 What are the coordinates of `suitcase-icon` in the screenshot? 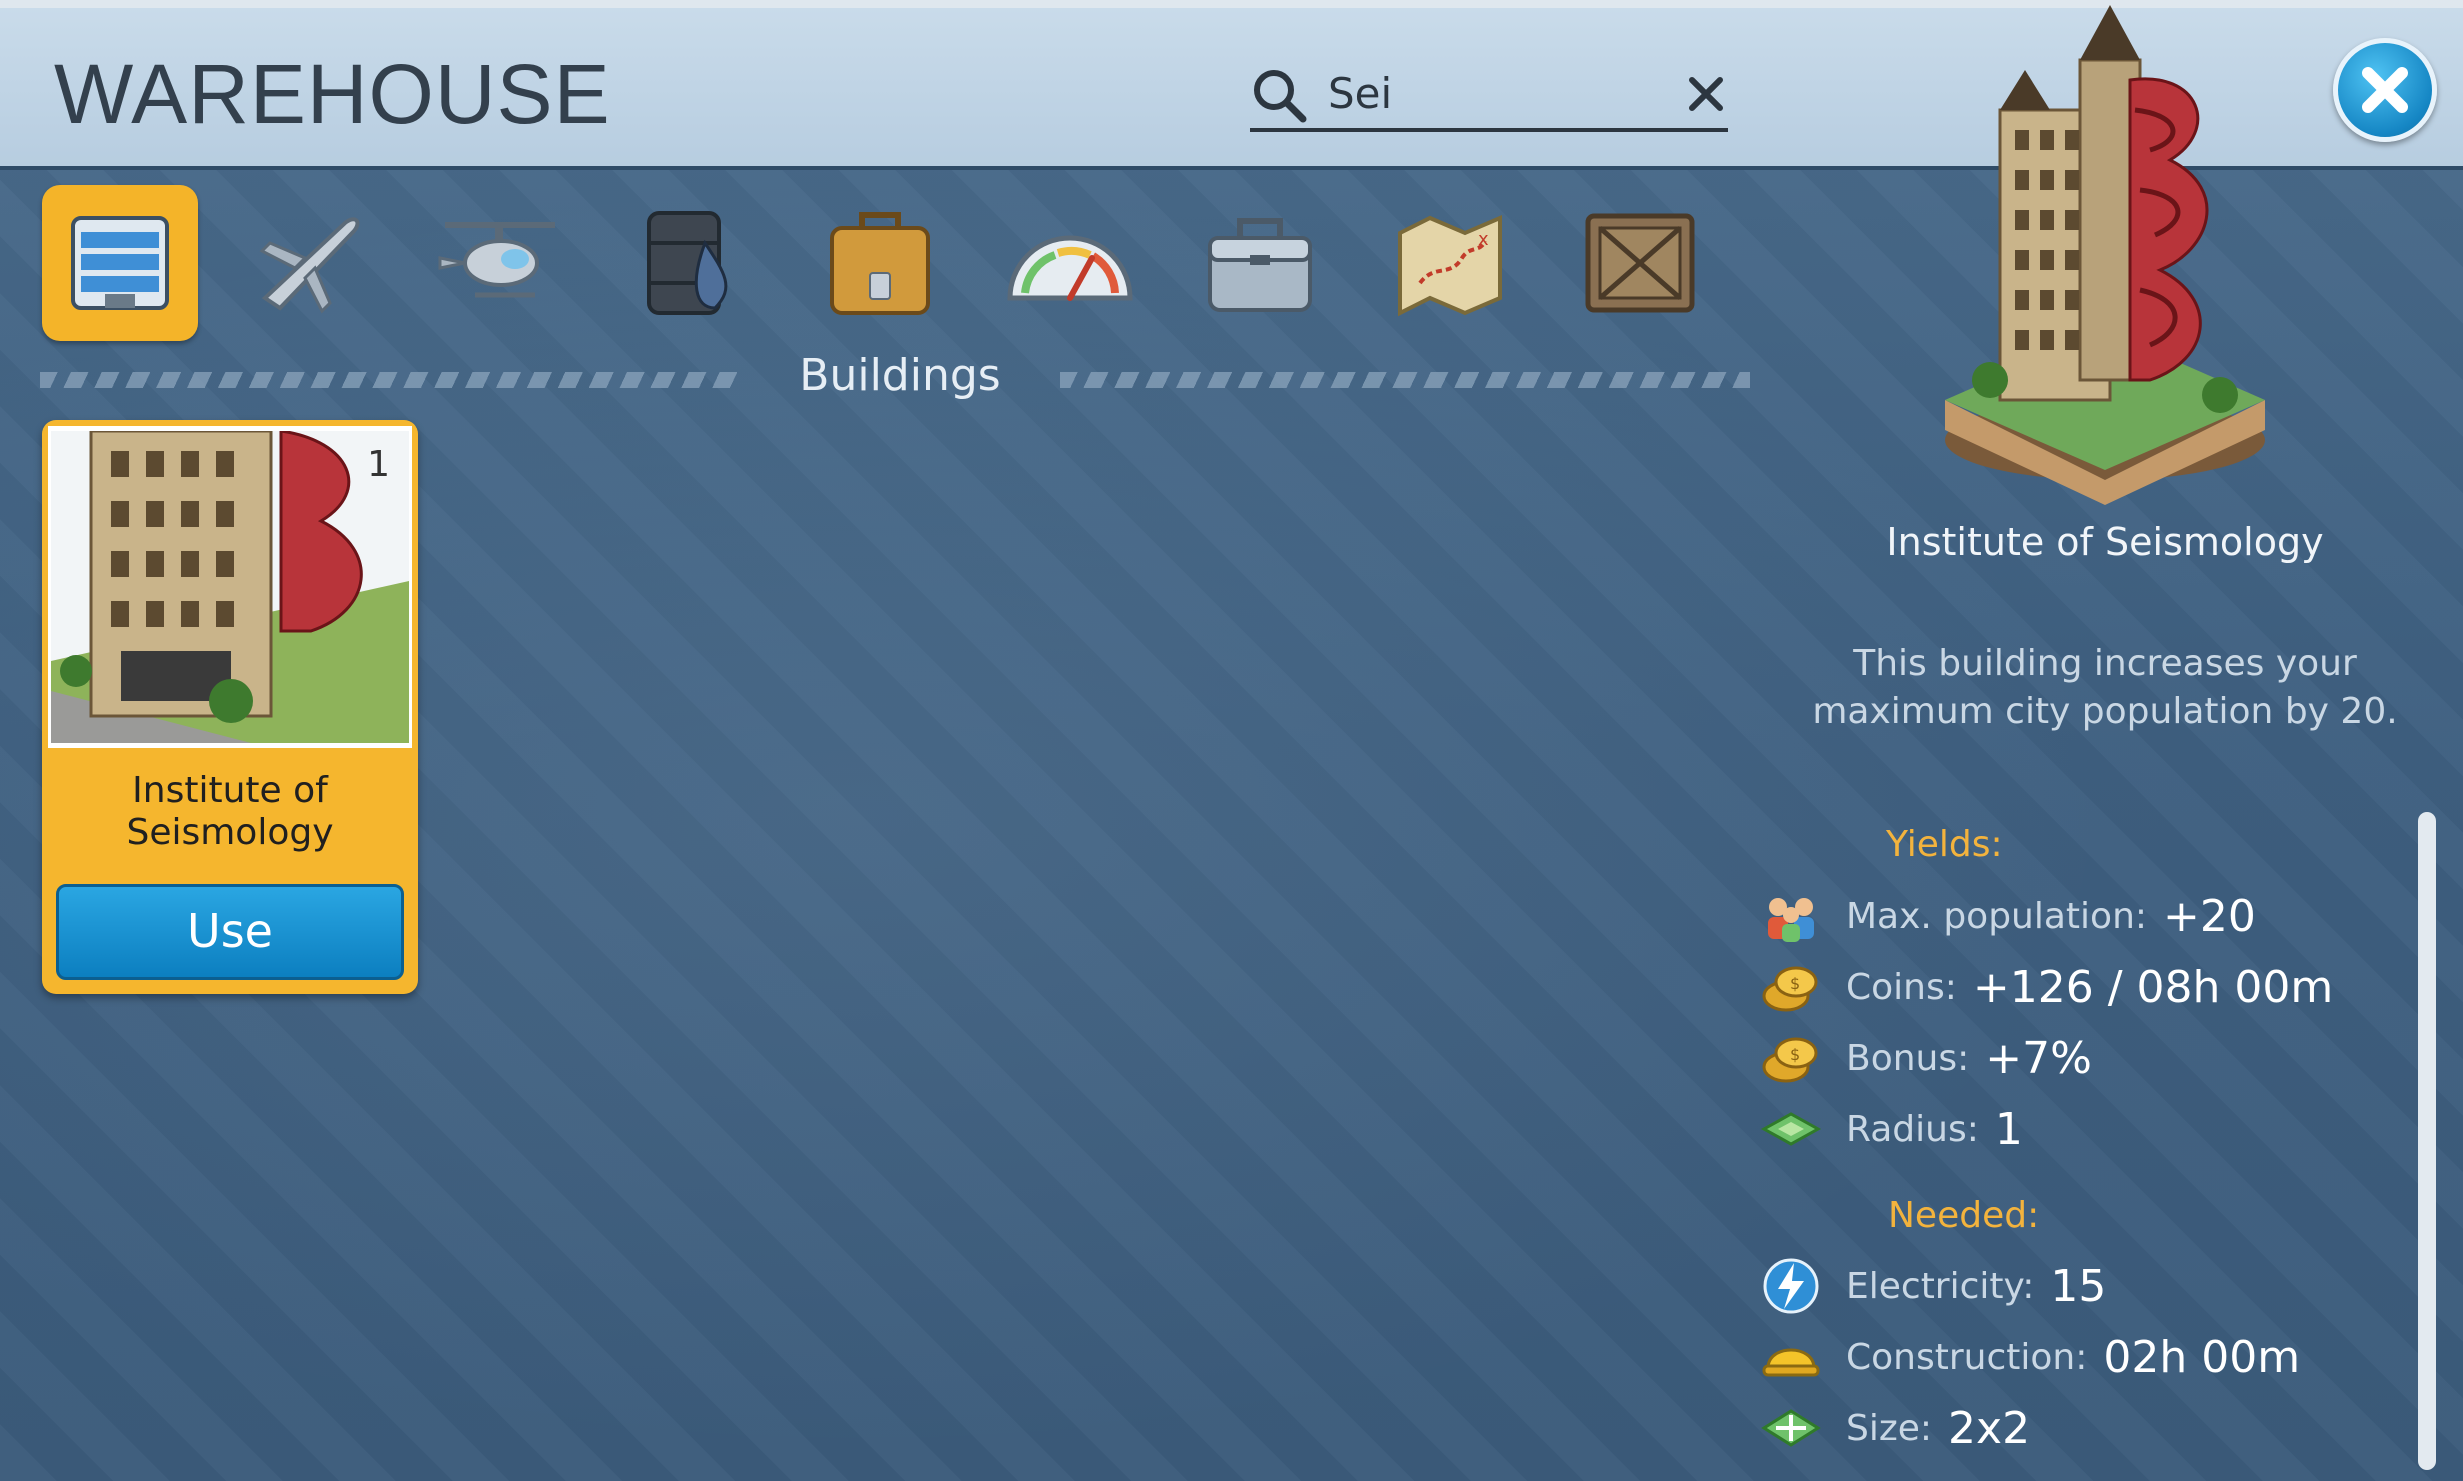 It's located at (880, 263).